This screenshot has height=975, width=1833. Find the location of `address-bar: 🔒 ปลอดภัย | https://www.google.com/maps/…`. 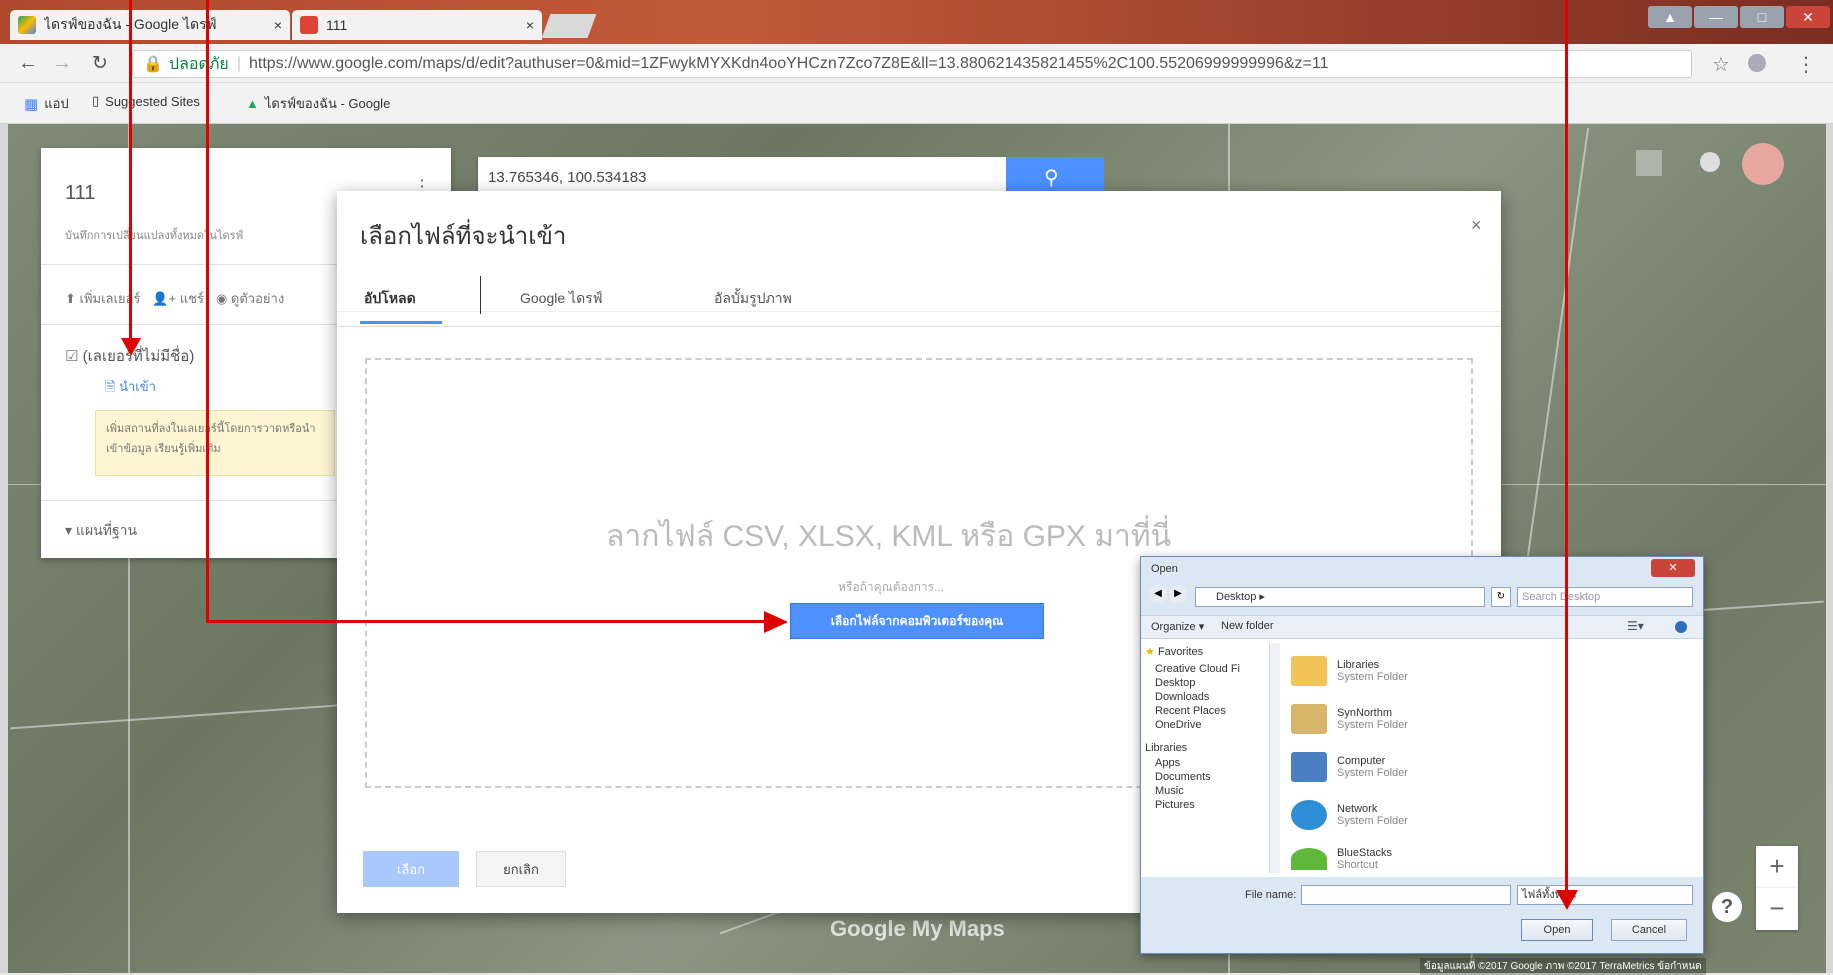

address-bar: 🔒 ปลอดภัย | https://www.google.com/maps/… is located at coordinates (912, 64).